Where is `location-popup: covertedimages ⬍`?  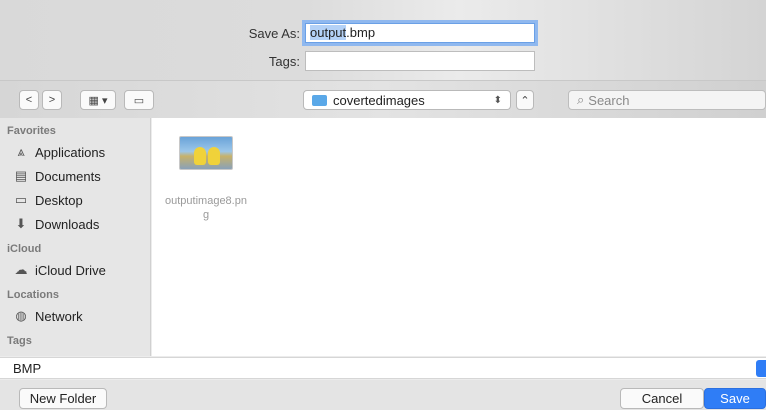
location-popup: covertedimages ⬍ is located at coordinates (407, 100).